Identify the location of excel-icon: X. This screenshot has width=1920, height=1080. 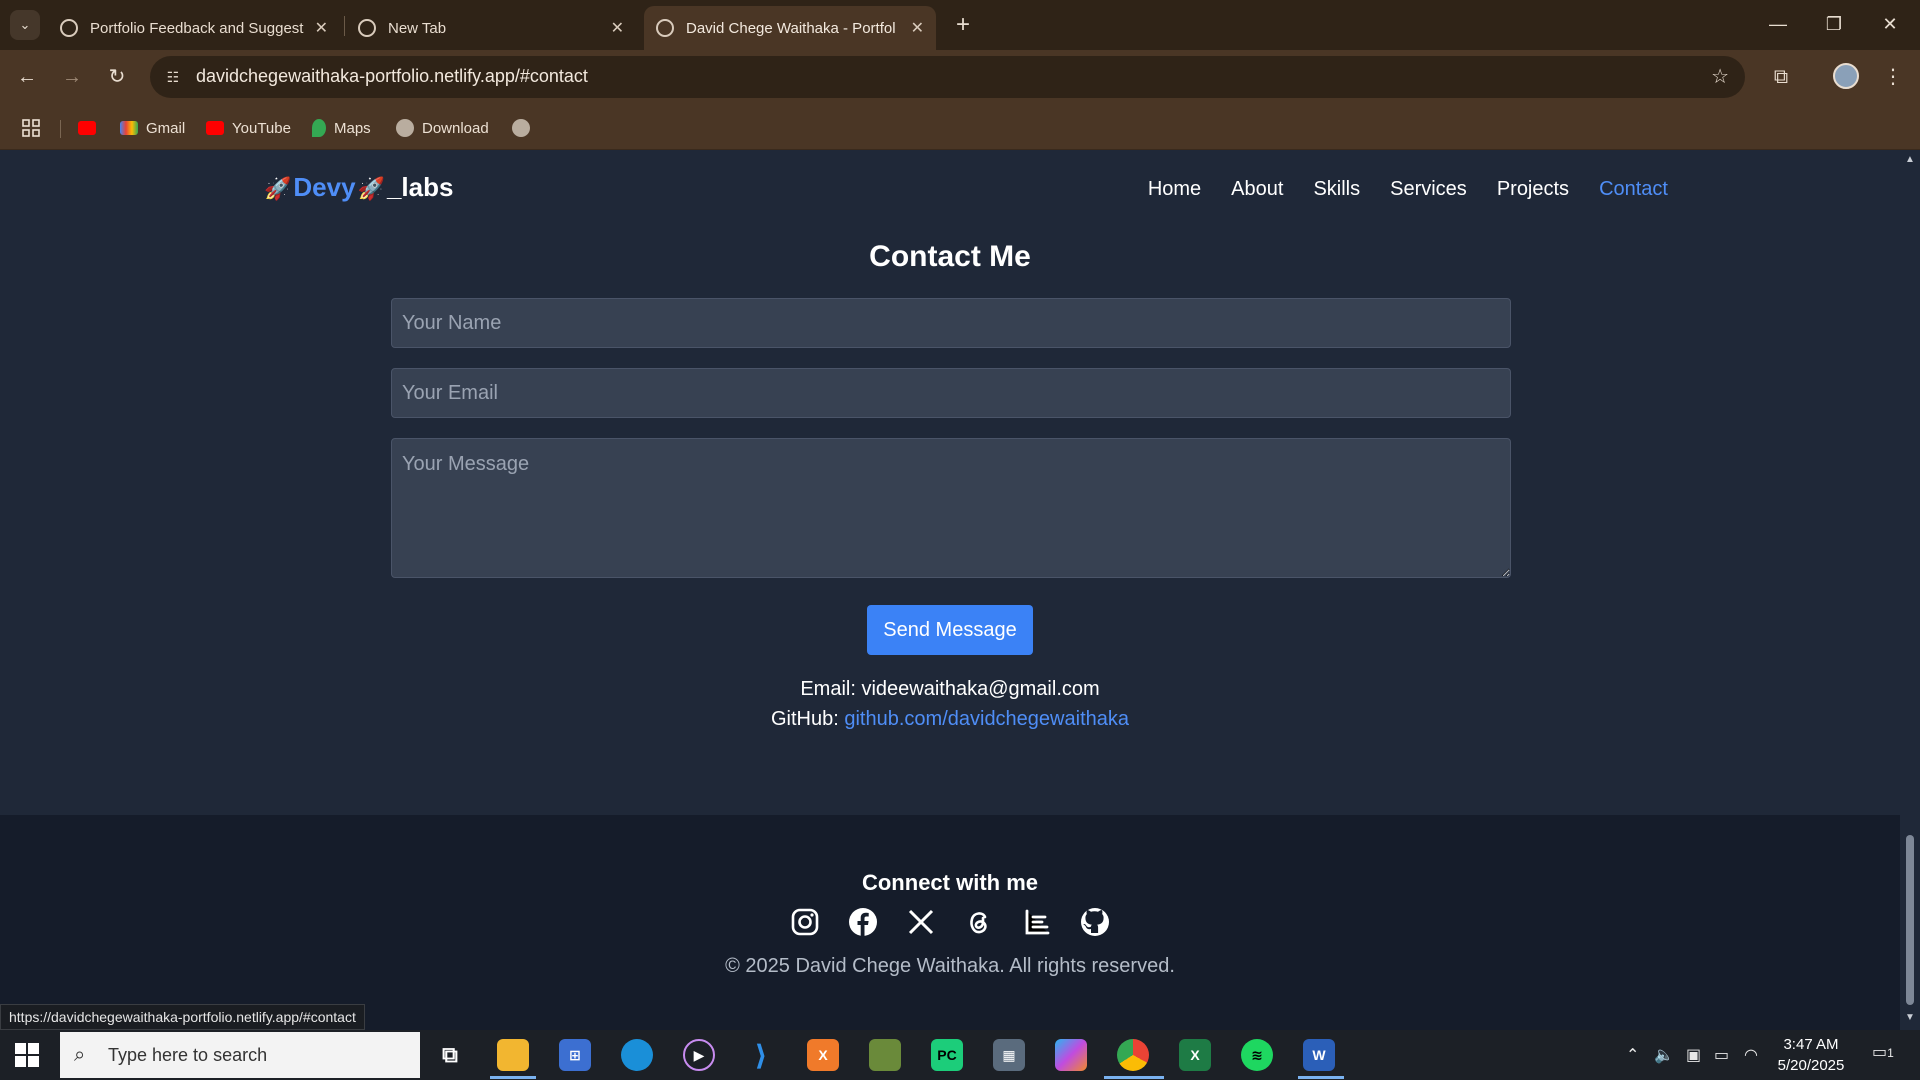
(1195, 1055).